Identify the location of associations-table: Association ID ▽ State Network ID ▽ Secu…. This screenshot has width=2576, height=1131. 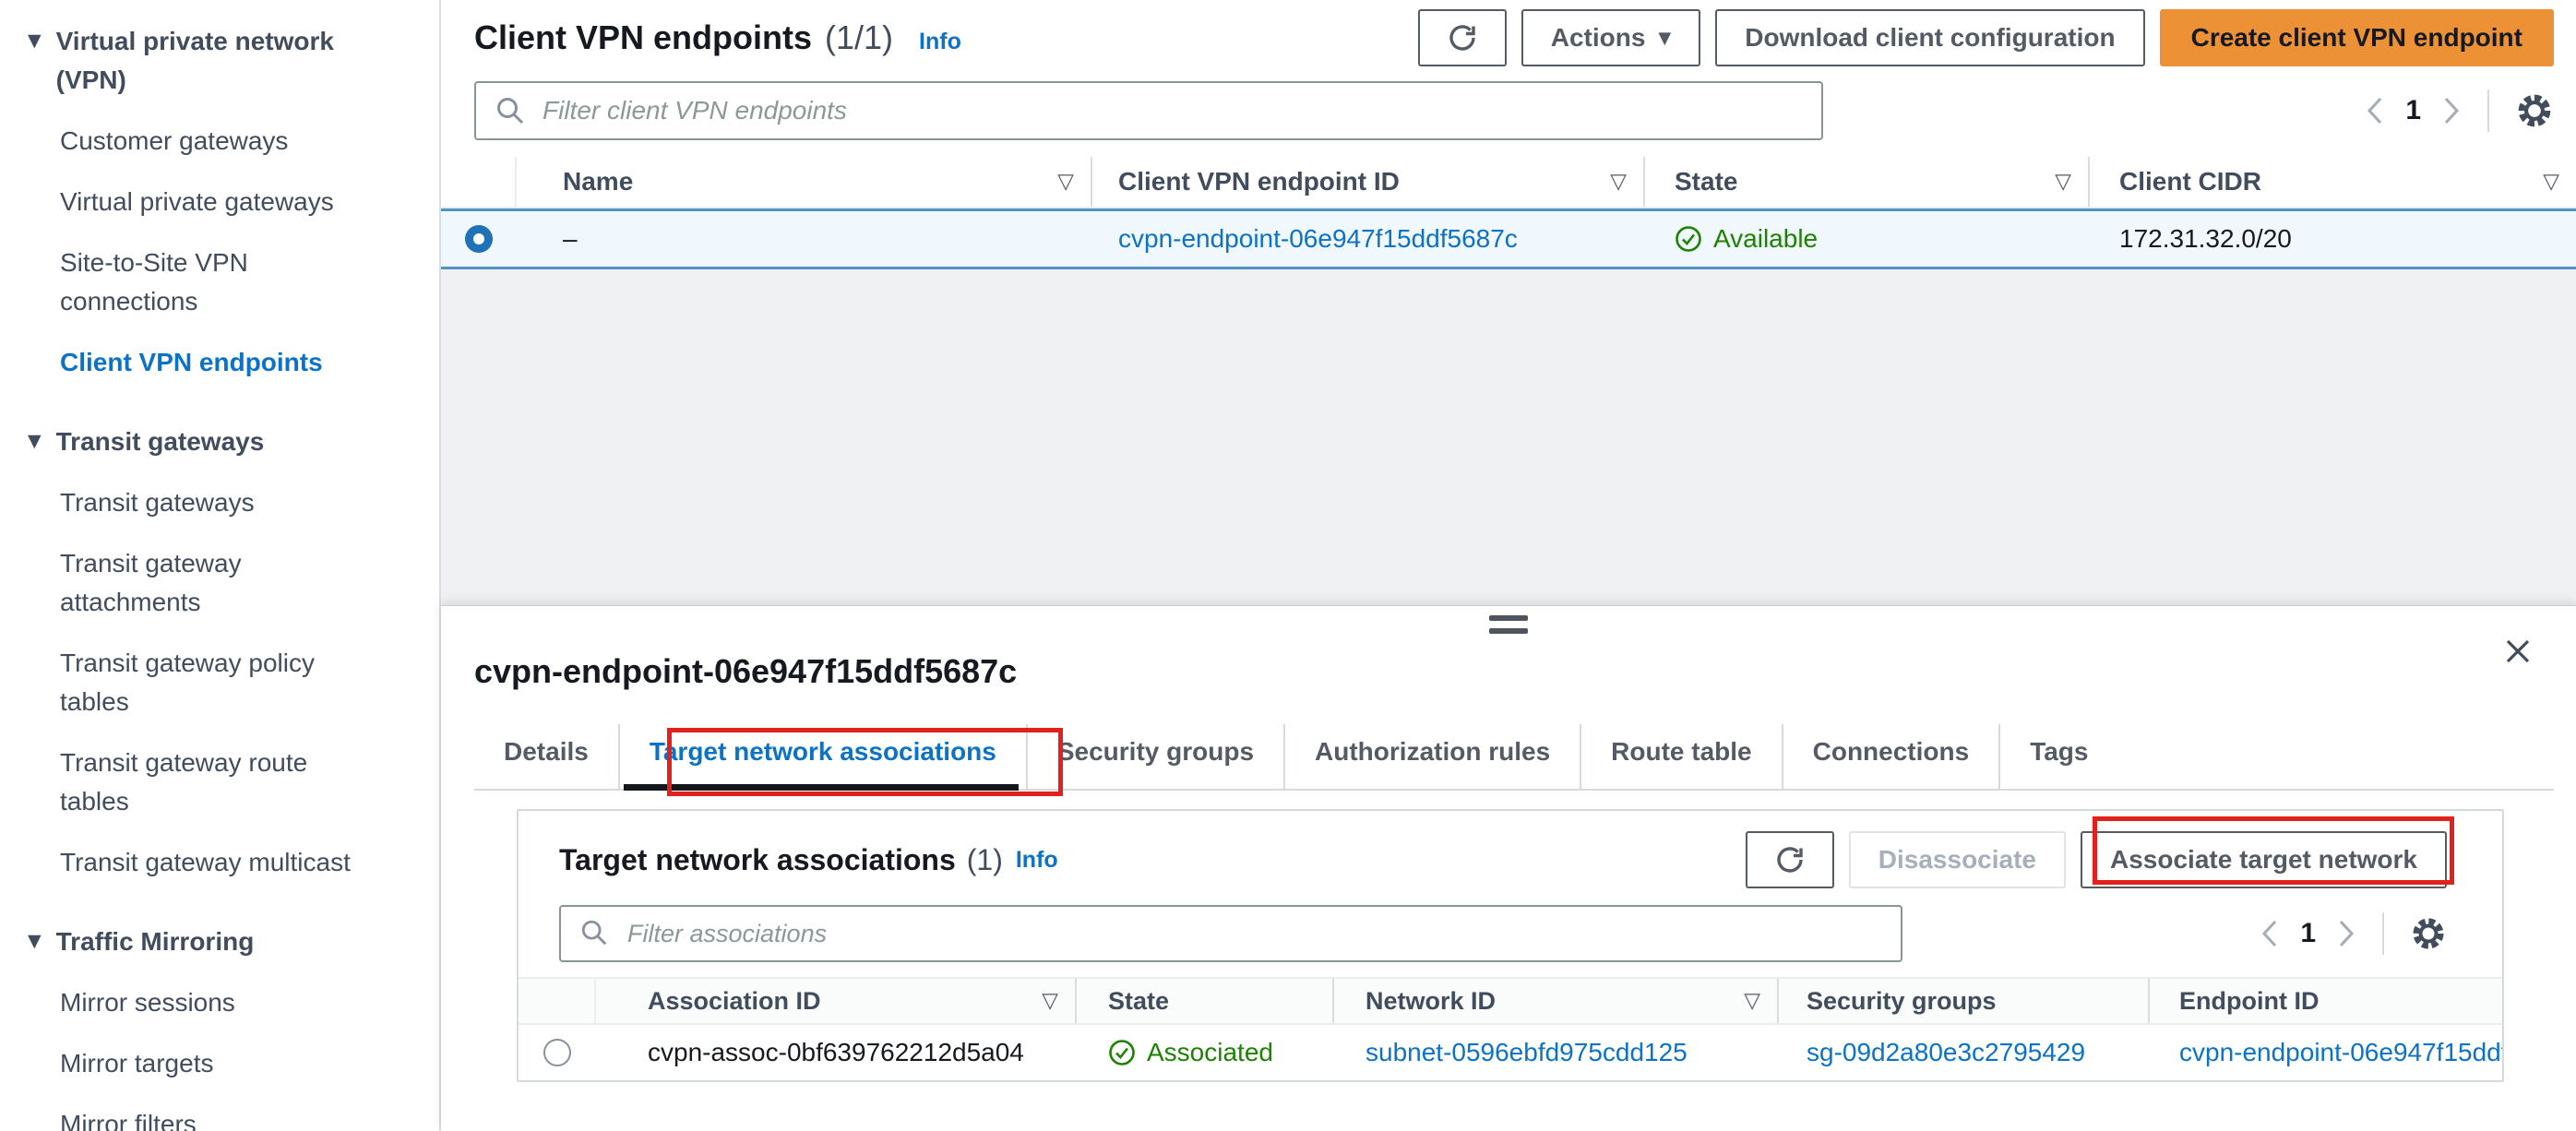
(1510, 1028).